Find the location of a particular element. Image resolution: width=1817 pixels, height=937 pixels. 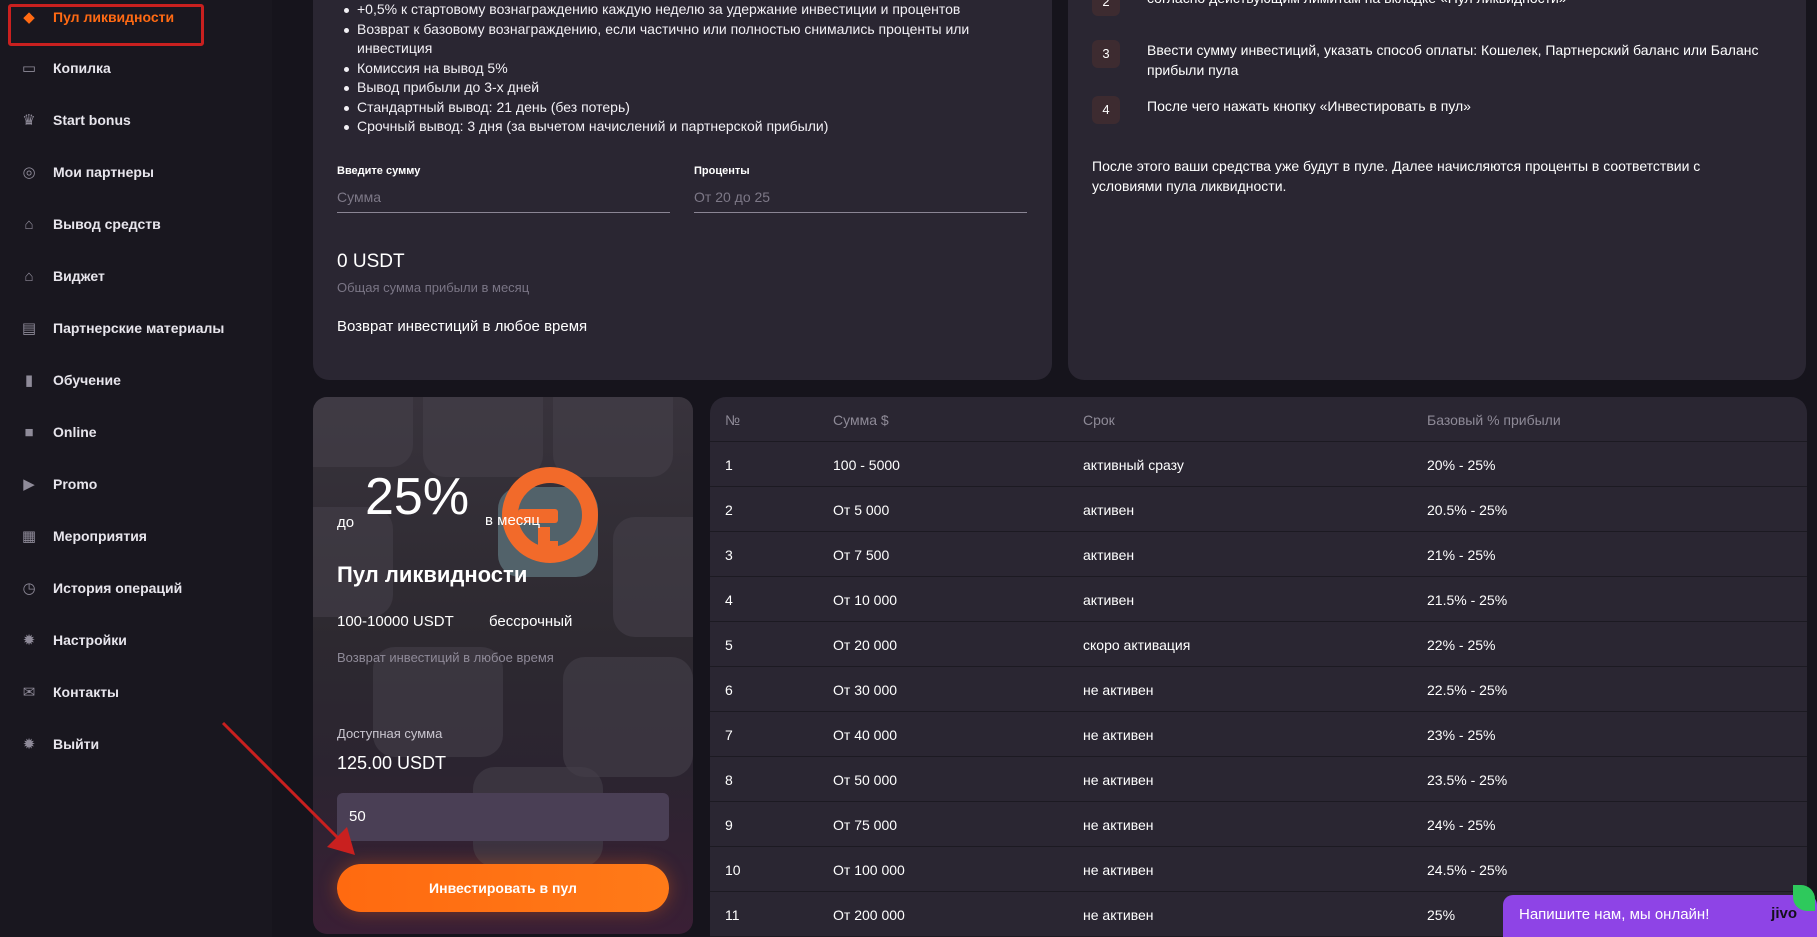

total-profit-caption: Общая сумма прибыли в месяц is located at coordinates (433, 287).